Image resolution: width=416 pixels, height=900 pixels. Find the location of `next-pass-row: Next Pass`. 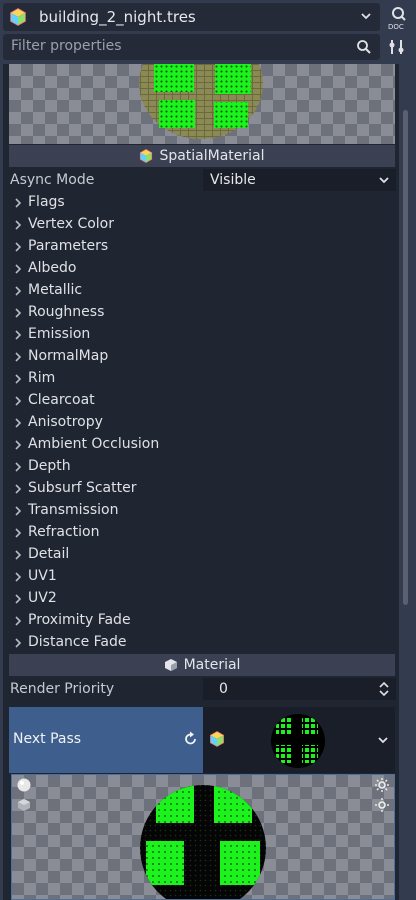

next-pass-row: Next Pass is located at coordinates (202, 740).